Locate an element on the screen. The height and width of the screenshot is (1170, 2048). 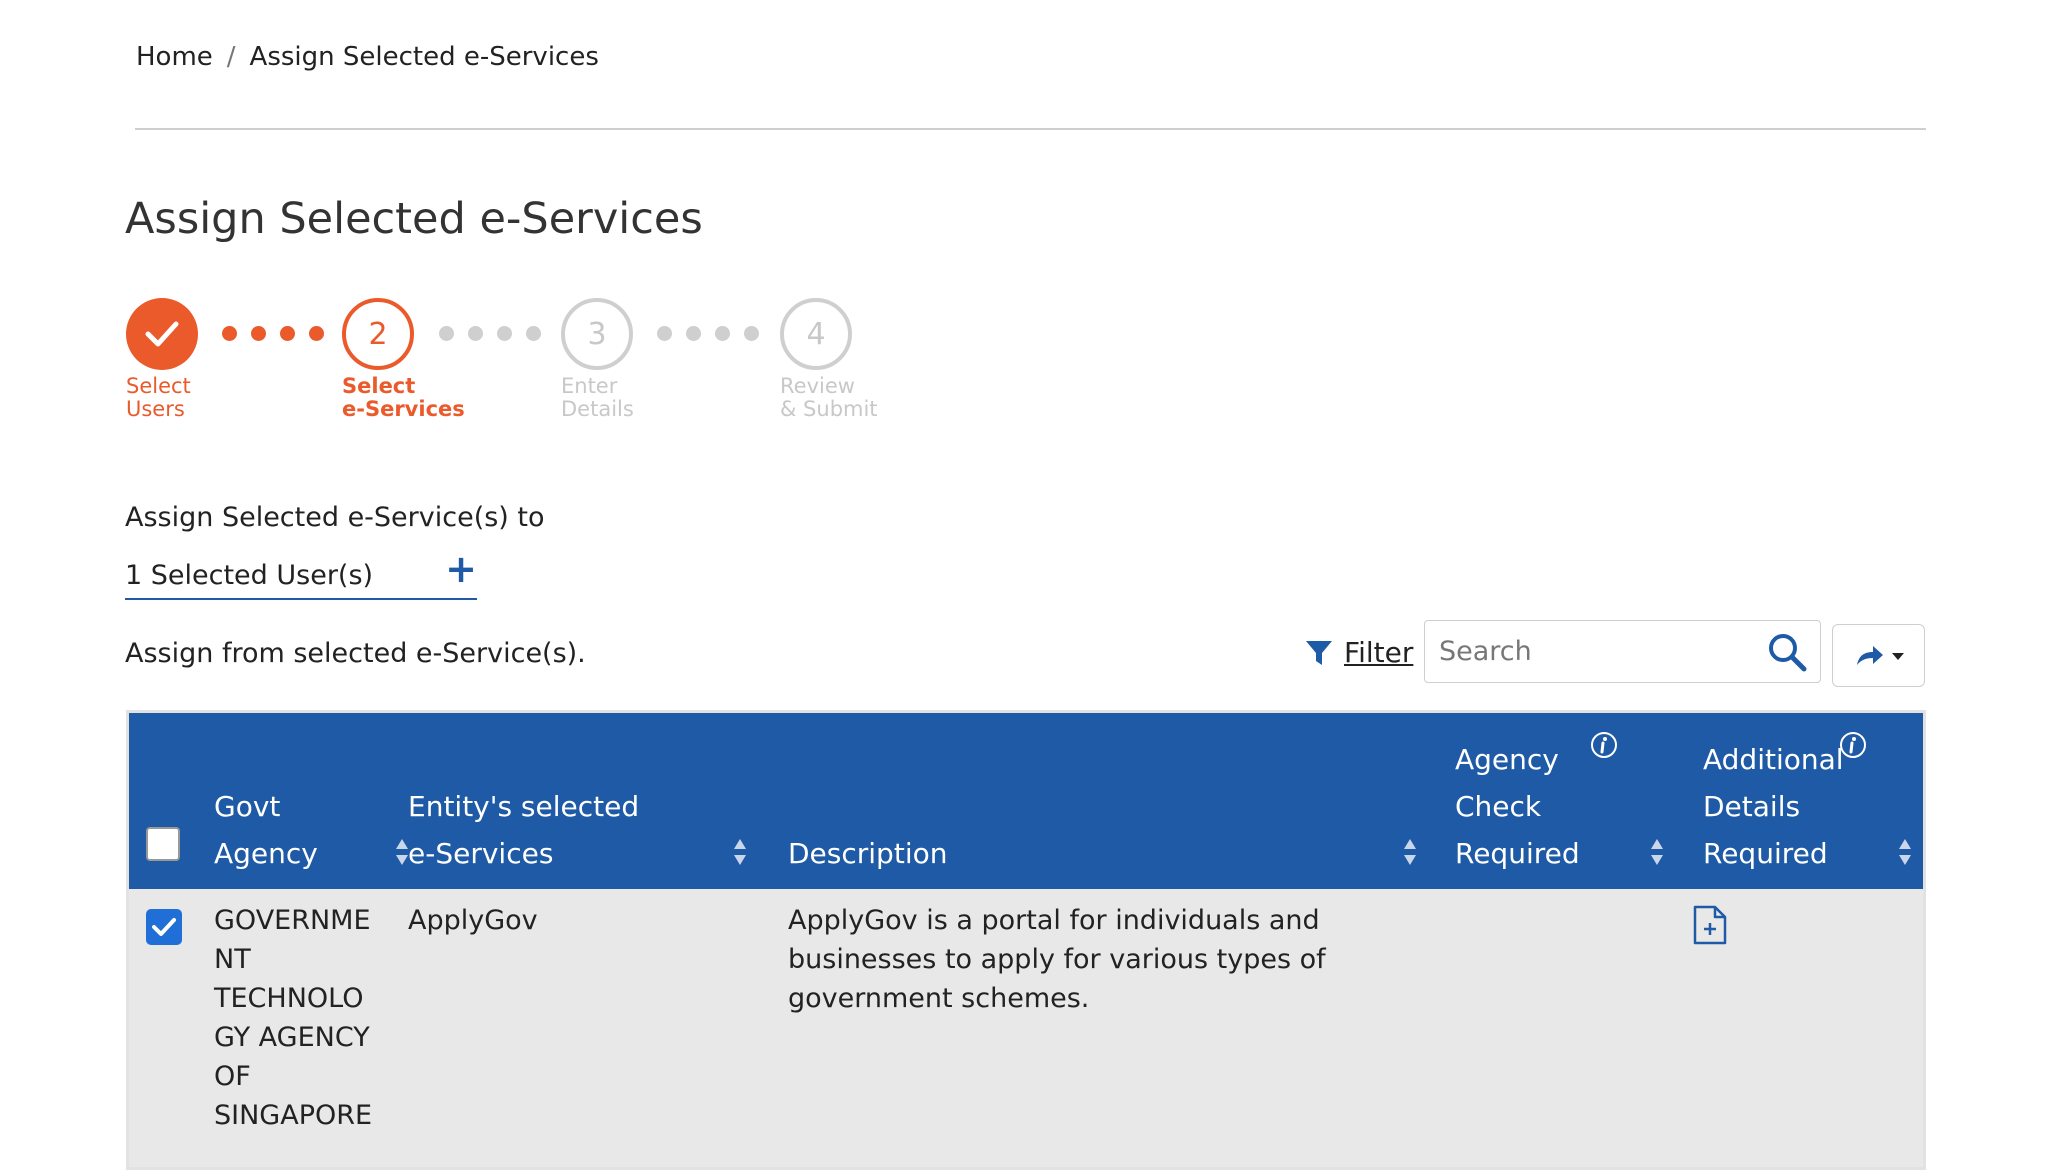
agency-check-info-icon is located at coordinates (1604, 745).